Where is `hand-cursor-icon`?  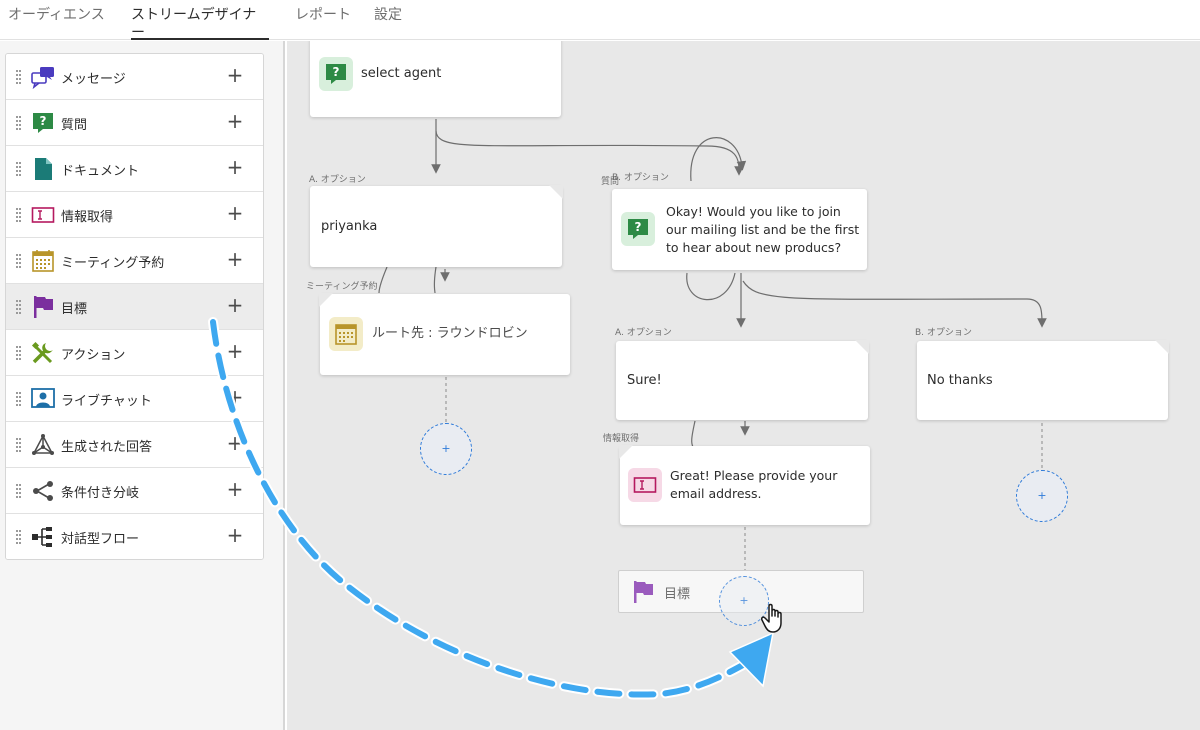 hand-cursor-icon is located at coordinates (771, 618).